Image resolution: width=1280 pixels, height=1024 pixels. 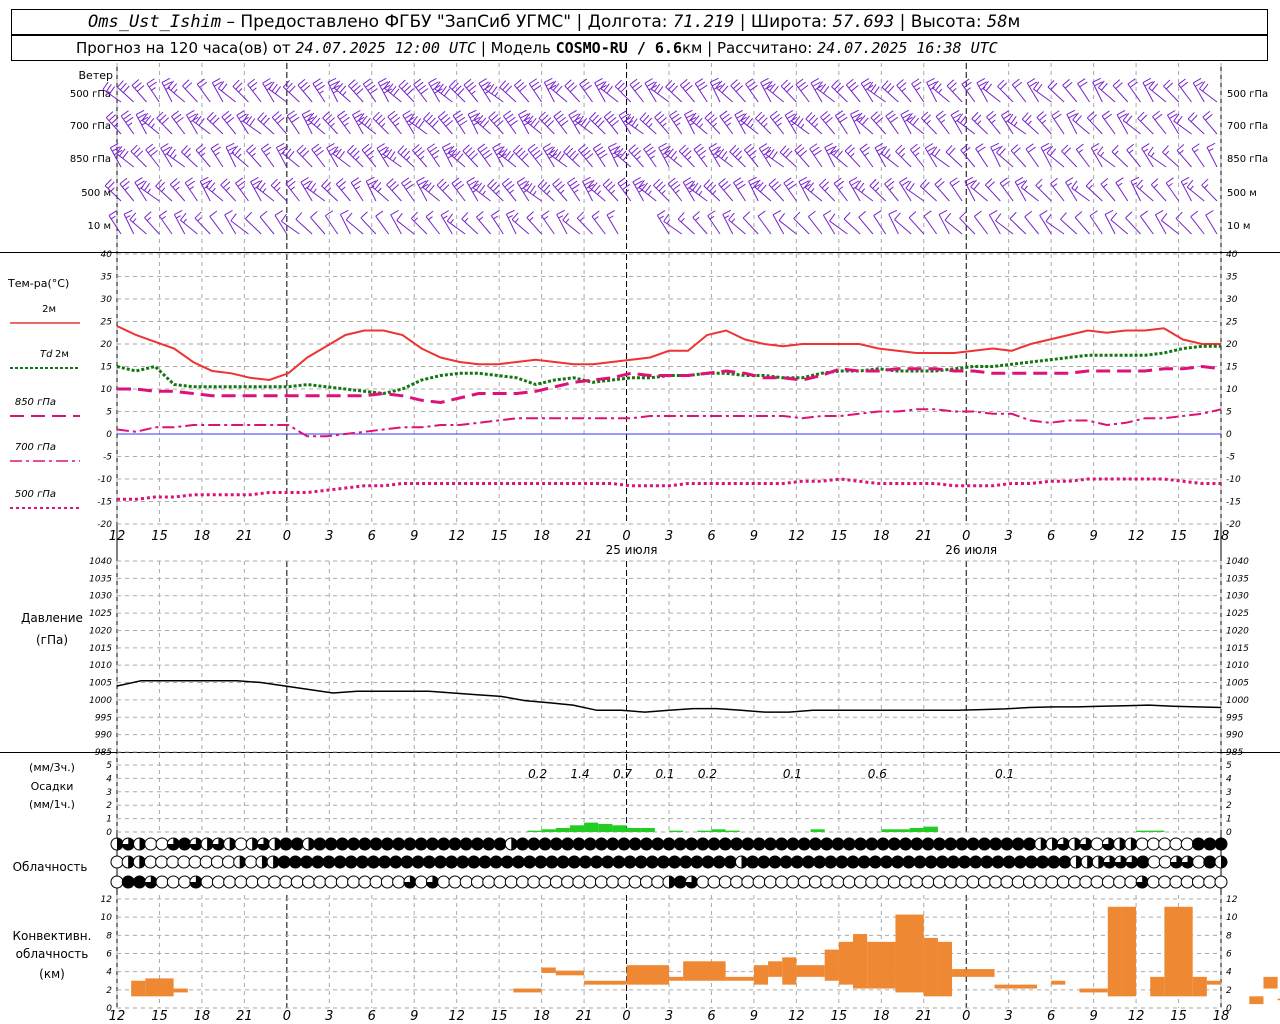 What do you see at coordinates (877, 774) in the screenshot?
I see `precip-3h-total: 0.6` at bounding box center [877, 774].